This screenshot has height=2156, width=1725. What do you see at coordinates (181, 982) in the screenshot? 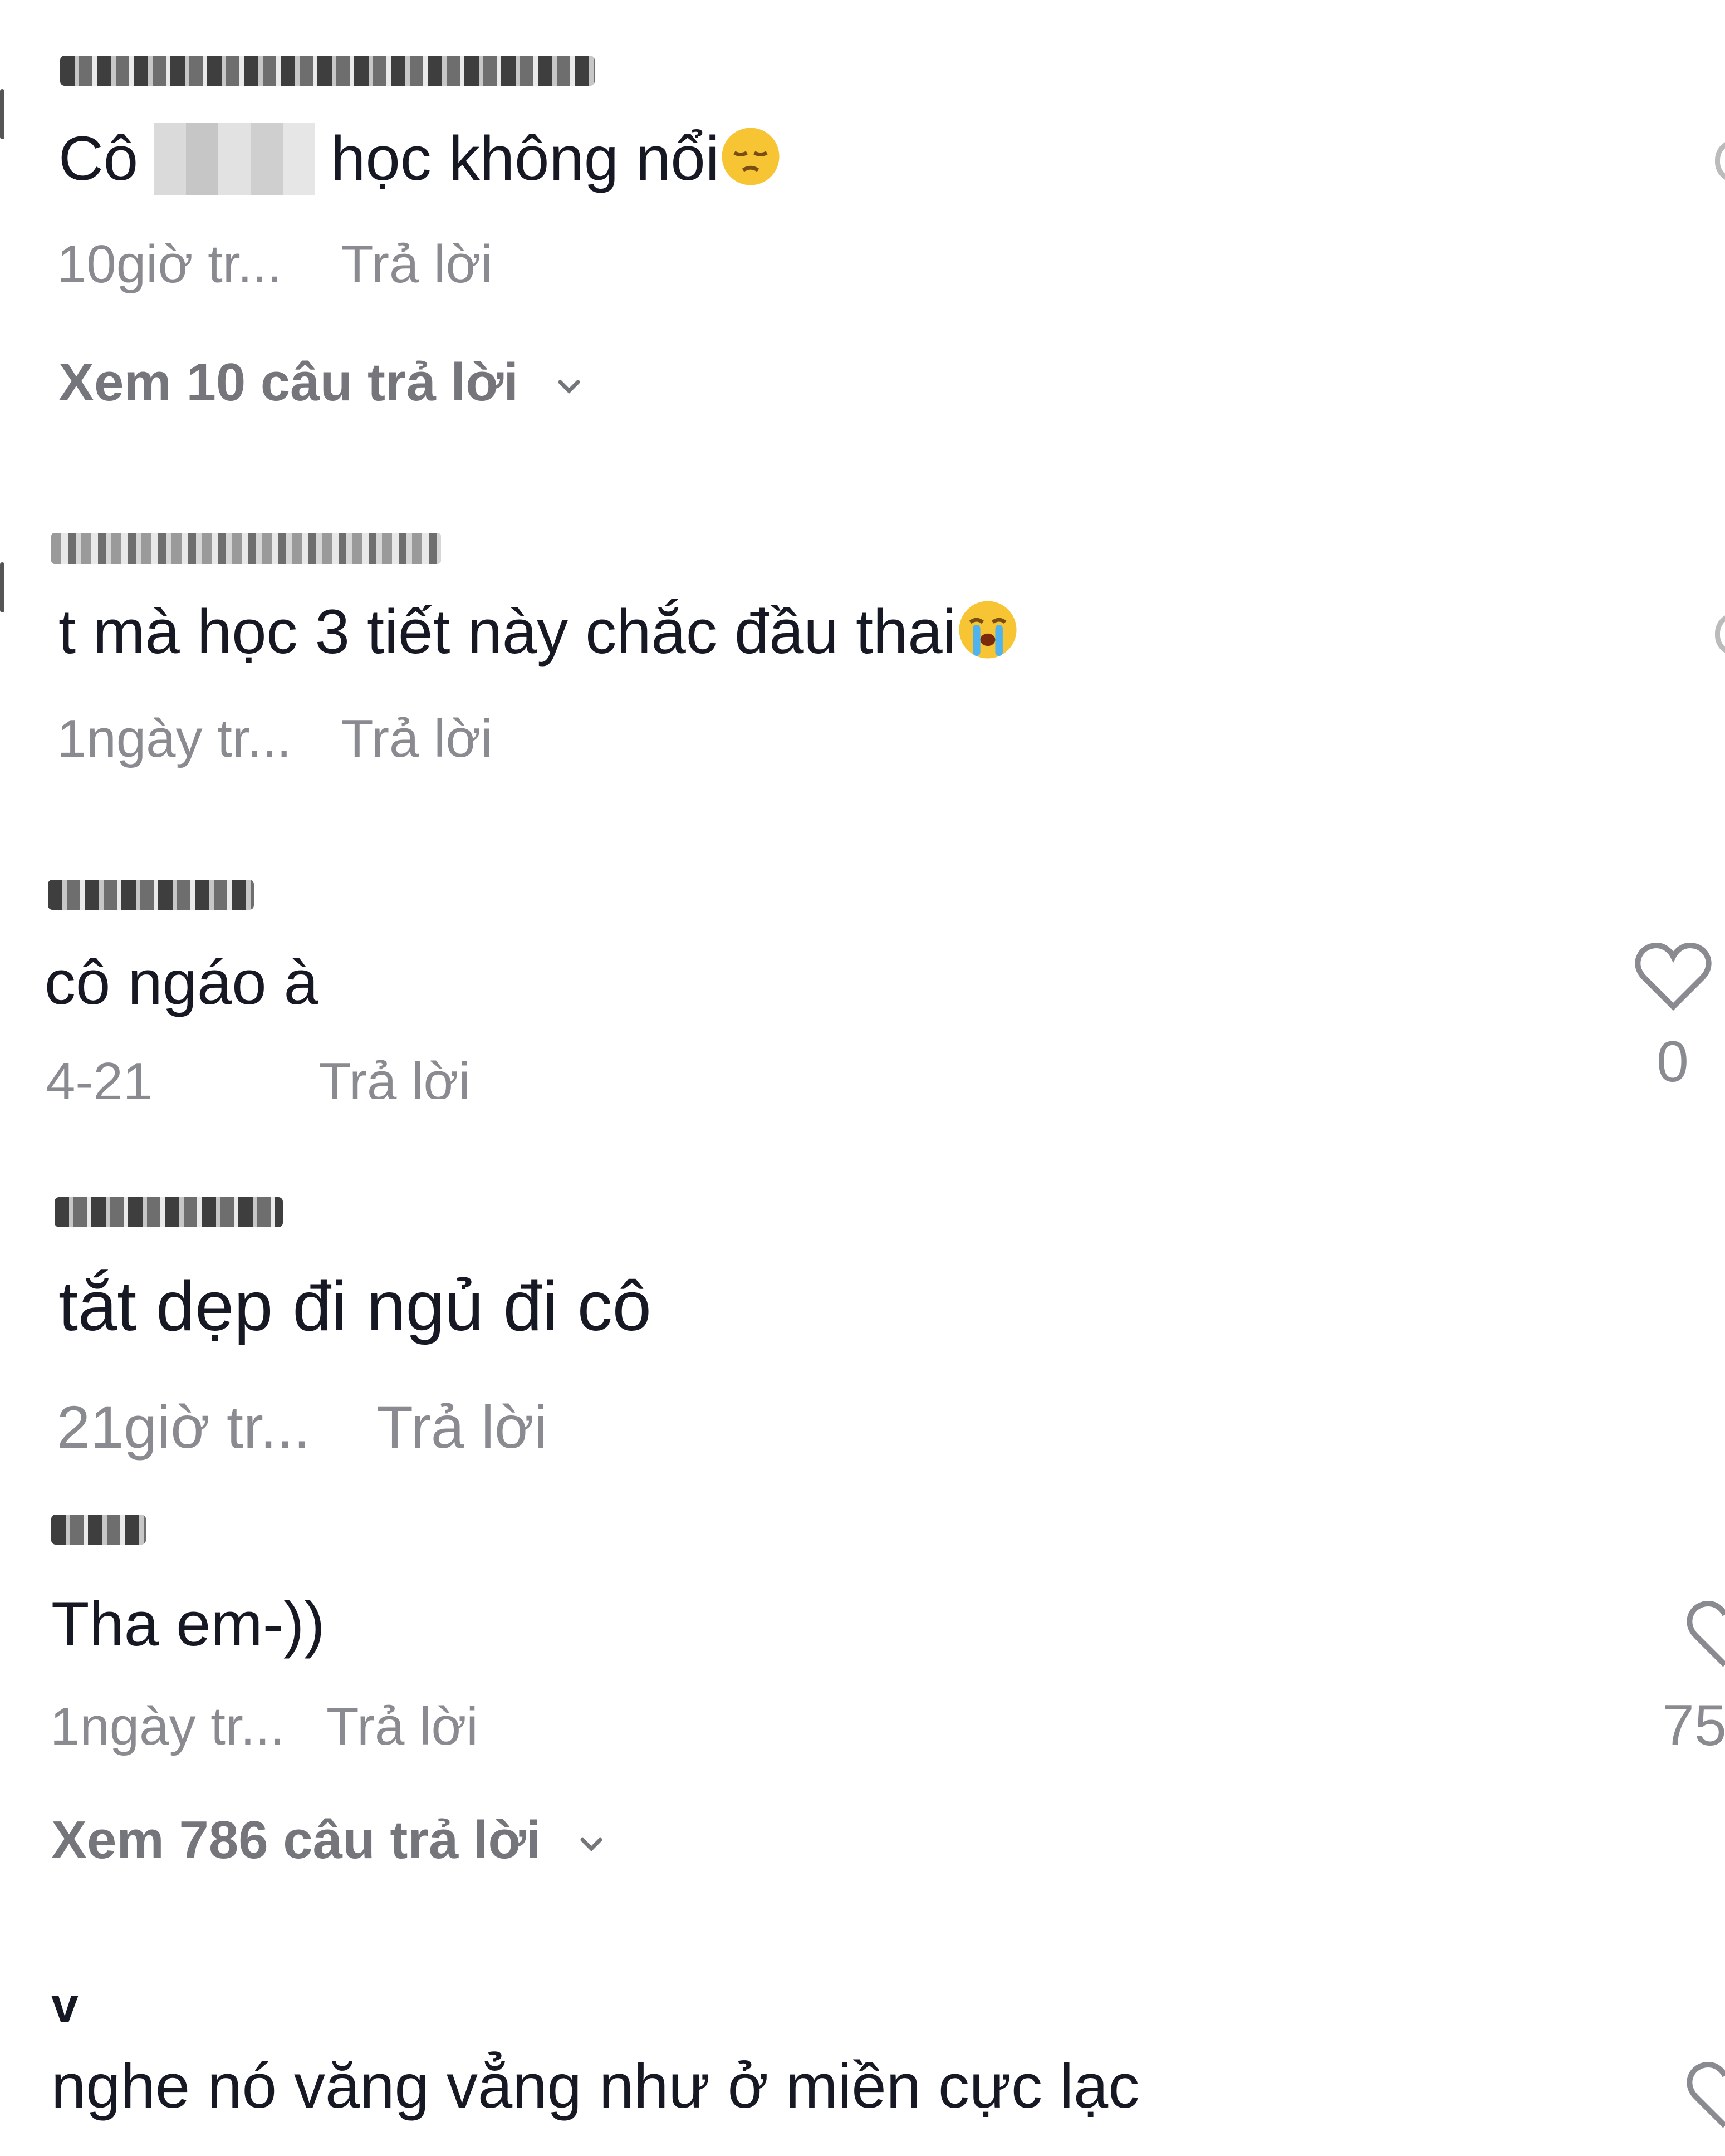
I see `comment-text: cô ngáo à` at bounding box center [181, 982].